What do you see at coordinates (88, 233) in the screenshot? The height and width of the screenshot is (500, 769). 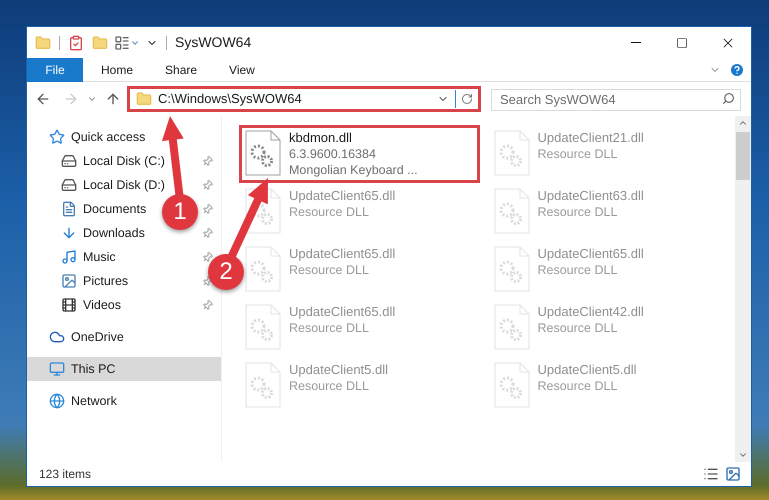 I see `nav-item: Downloads` at bounding box center [88, 233].